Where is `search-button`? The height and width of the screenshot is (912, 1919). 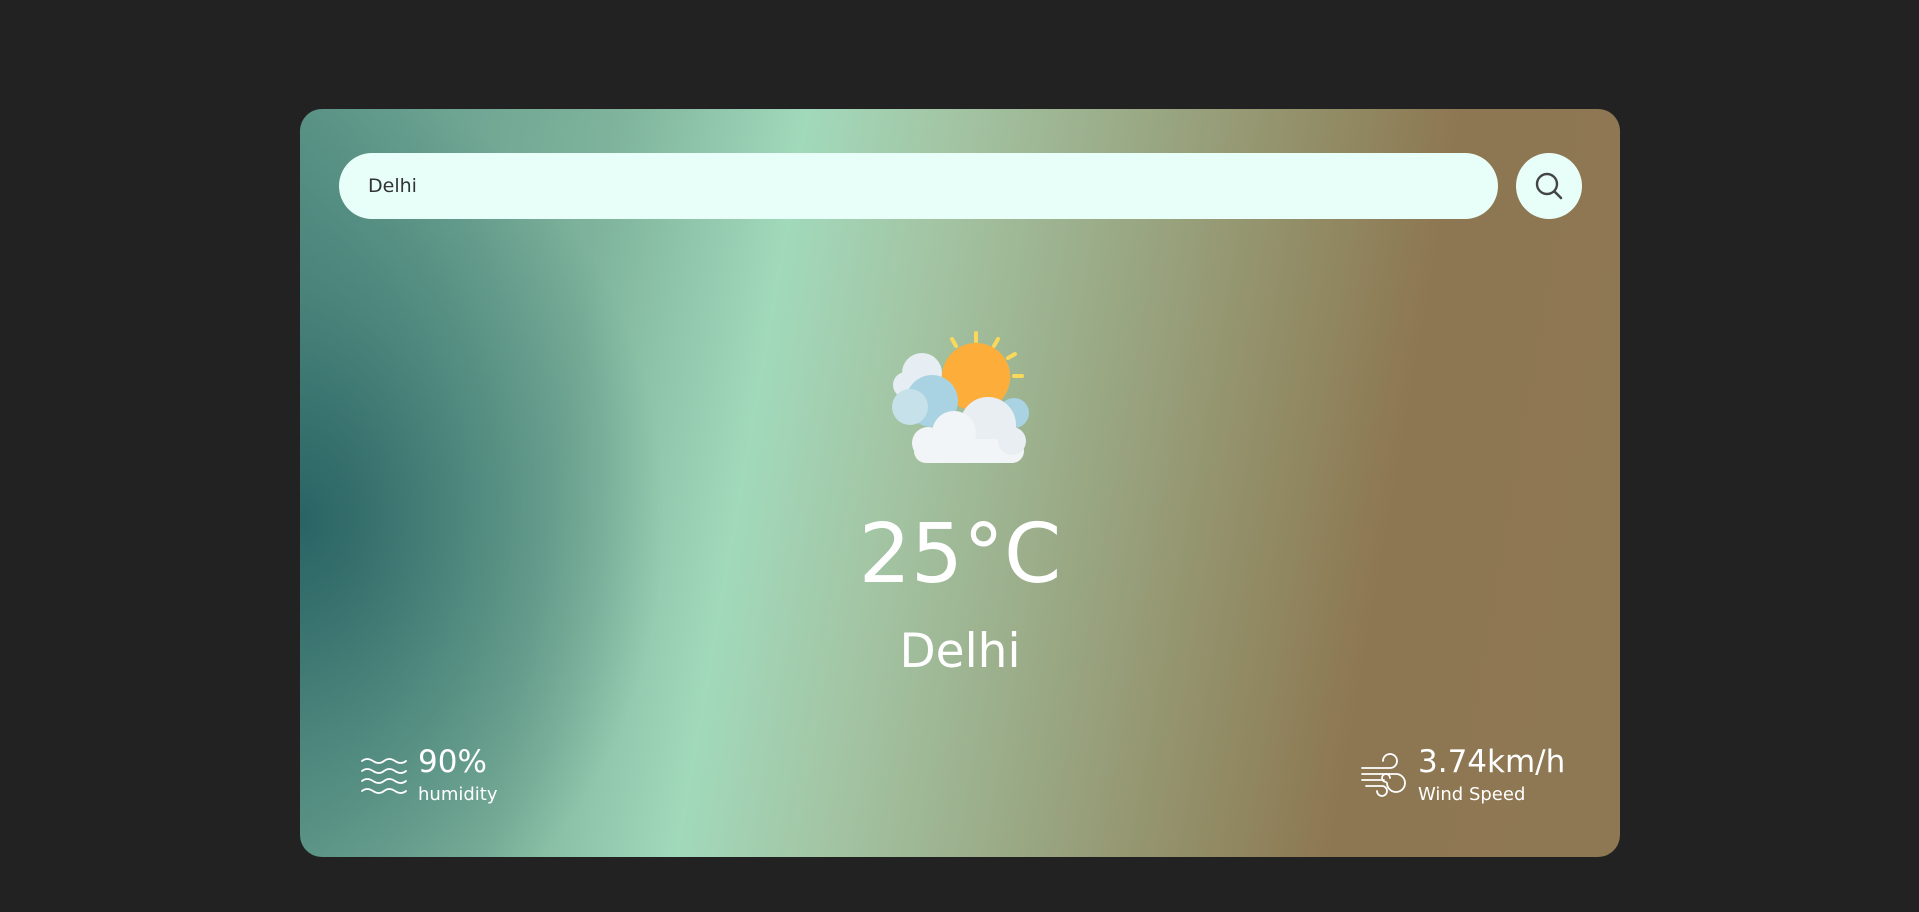 search-button is located at coordinates (1549, 186).